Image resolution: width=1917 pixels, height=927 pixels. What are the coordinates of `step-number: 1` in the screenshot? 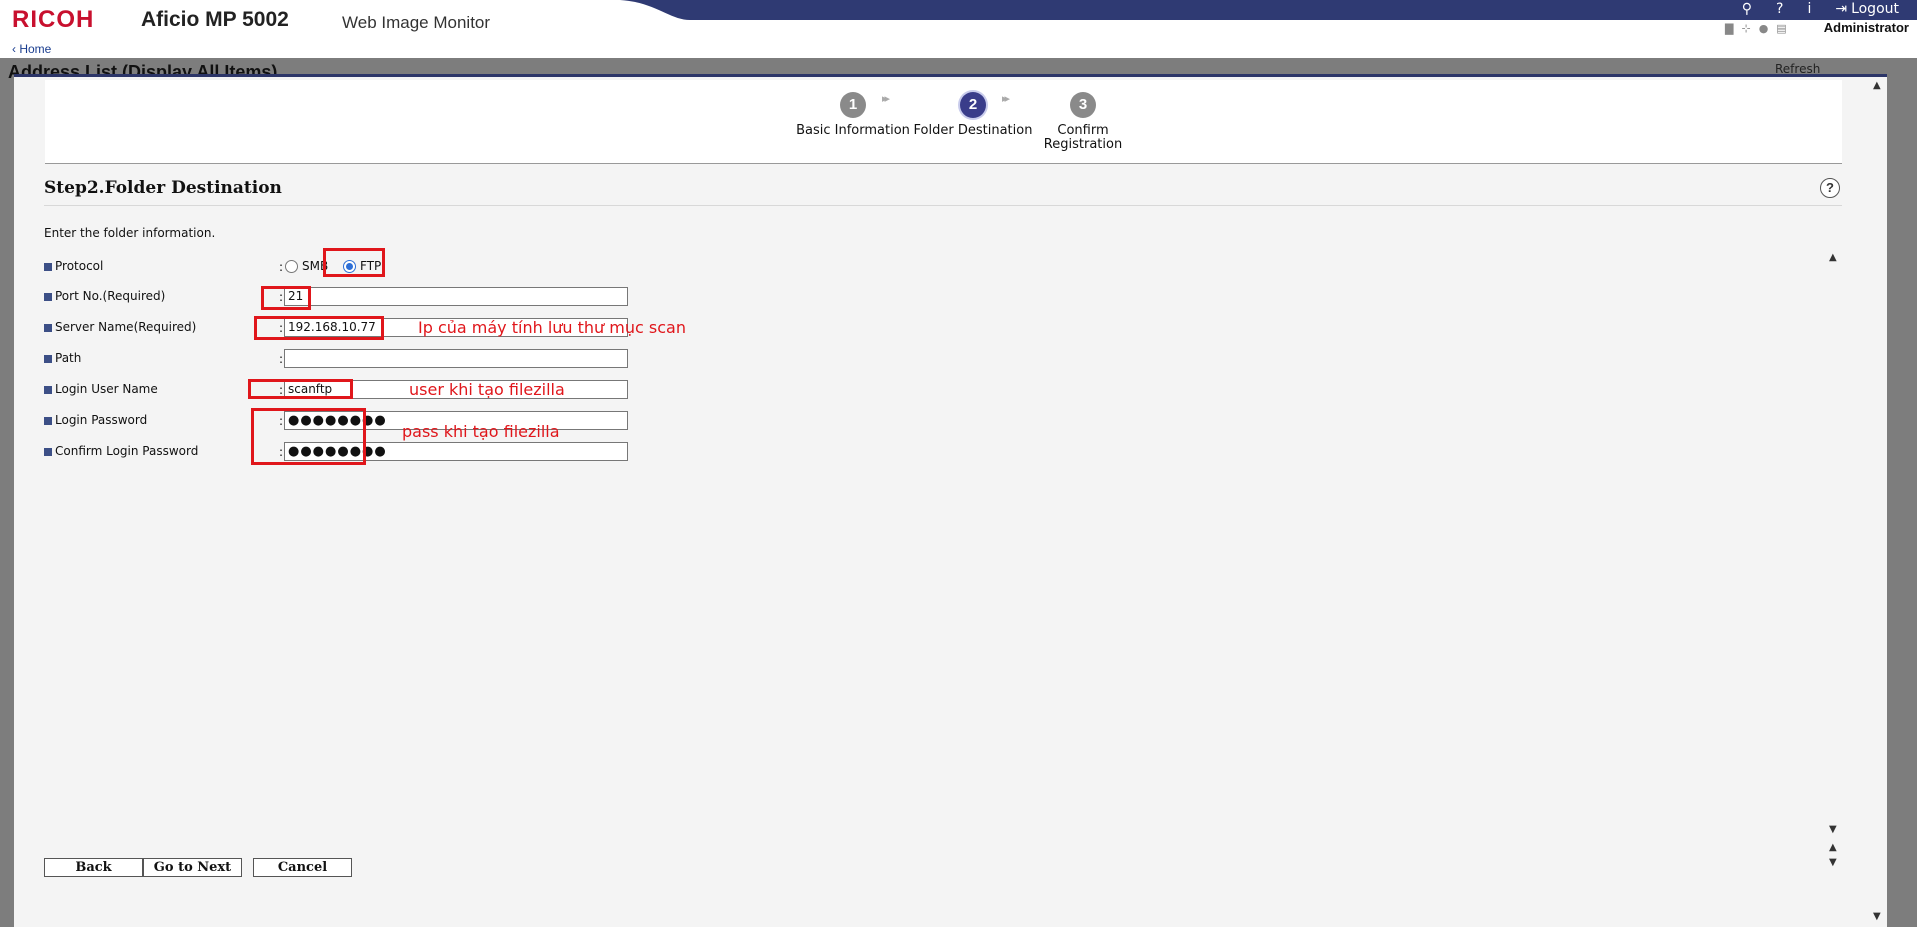 It's located at (853, 105).